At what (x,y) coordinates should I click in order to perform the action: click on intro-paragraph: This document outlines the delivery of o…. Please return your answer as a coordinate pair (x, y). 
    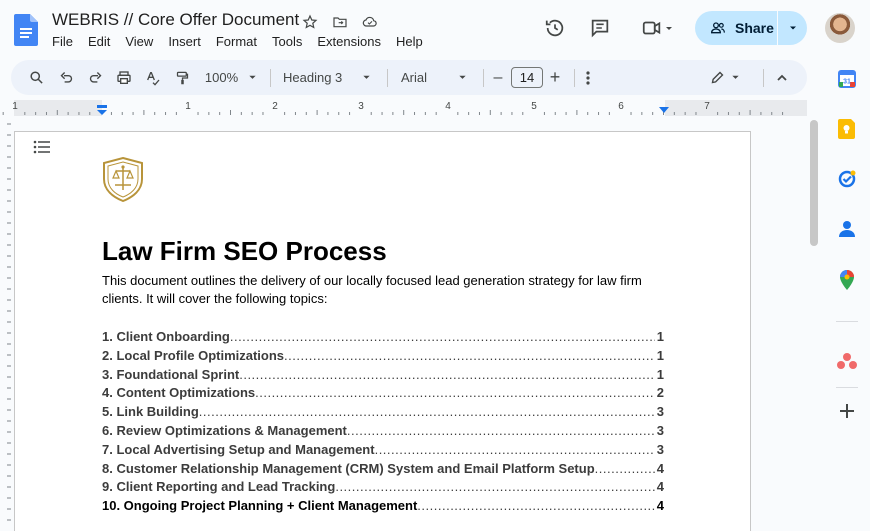
    Looking at the image, I should click on (392, 290).